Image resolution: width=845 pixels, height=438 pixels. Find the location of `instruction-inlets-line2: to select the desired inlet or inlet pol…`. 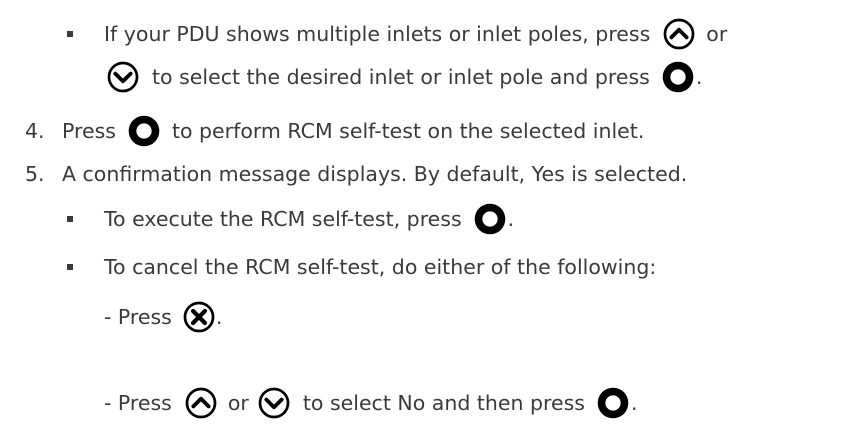

instruction-inlets-line2: to select the desired inlet or inlet pol… is located at coordinates (404, 77).